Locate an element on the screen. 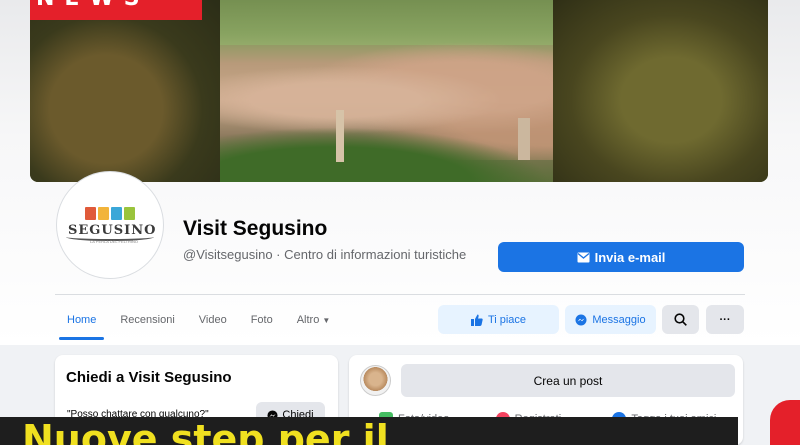 This screenshot has width=800, height=445. tab-more-label: Altro is located at coordinates (308, 320).